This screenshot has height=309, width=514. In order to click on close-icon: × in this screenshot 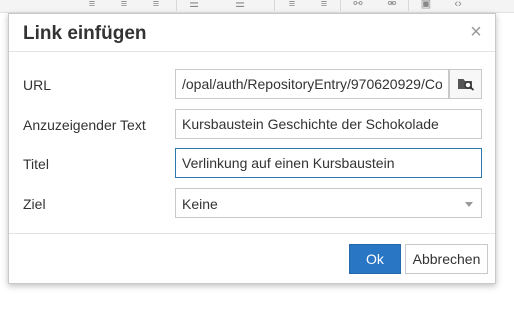, I will do `click(476, 32)`.